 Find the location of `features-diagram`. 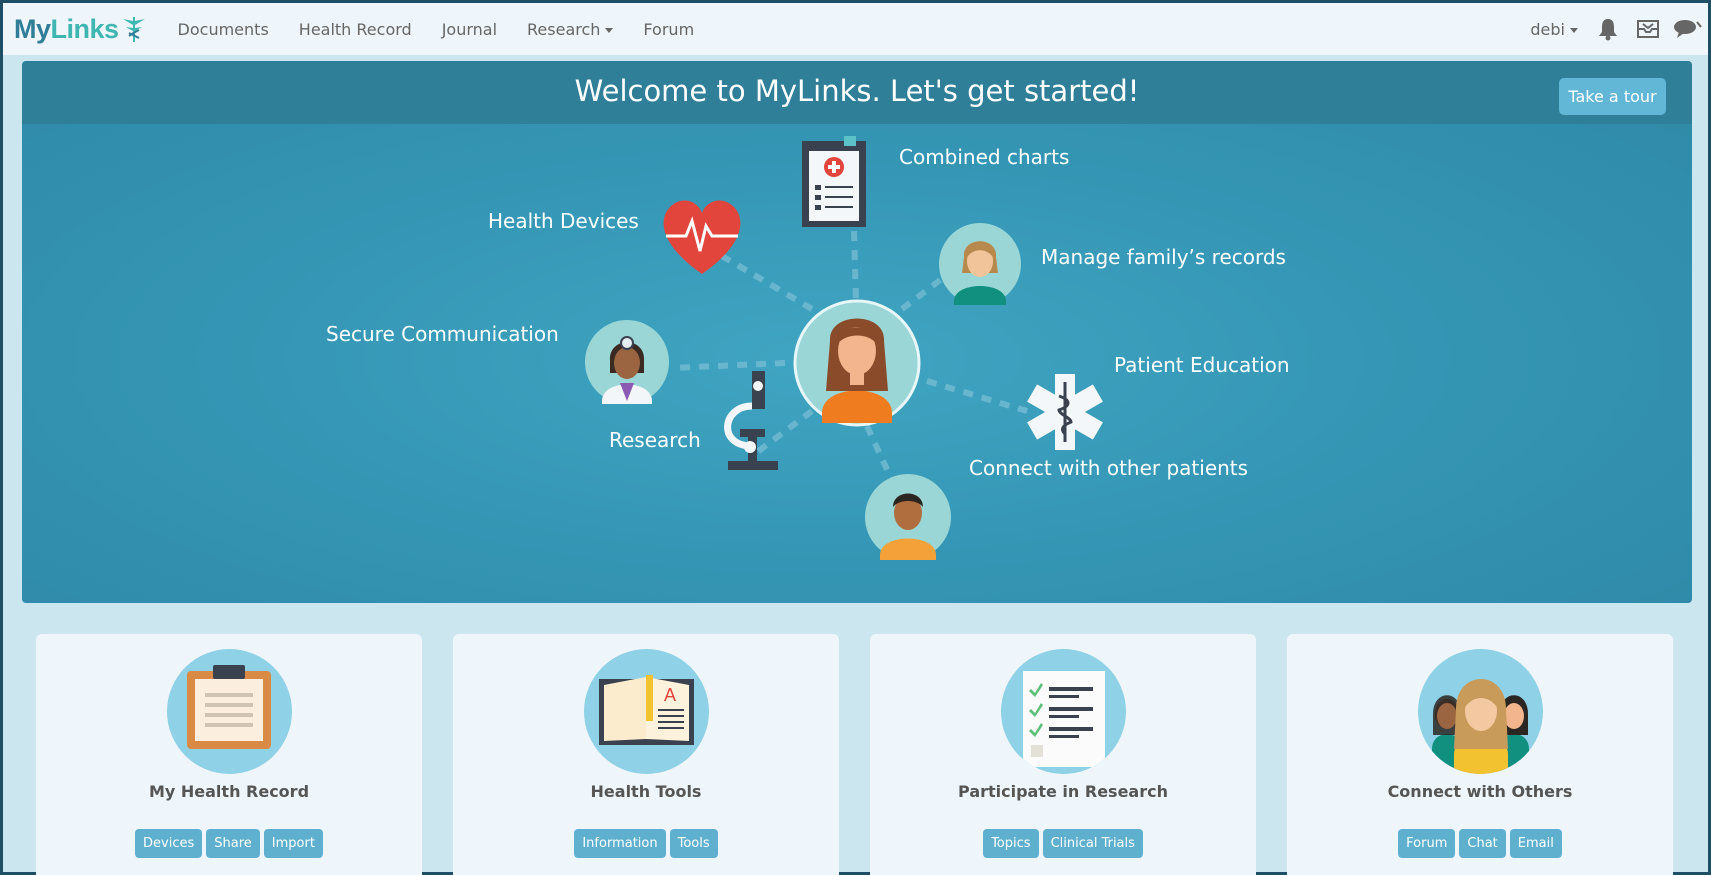

features-diagram is located at coordinates (844, 348).